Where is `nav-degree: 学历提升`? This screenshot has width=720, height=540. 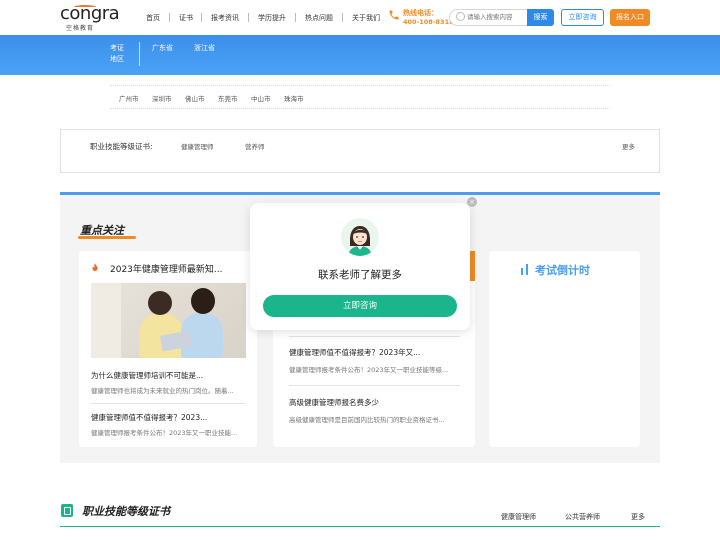
nav-degree: 学历提升 is located at coordinates (272, 18).